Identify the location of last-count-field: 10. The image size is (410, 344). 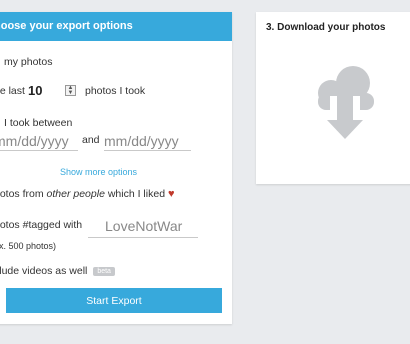
(42, 91).